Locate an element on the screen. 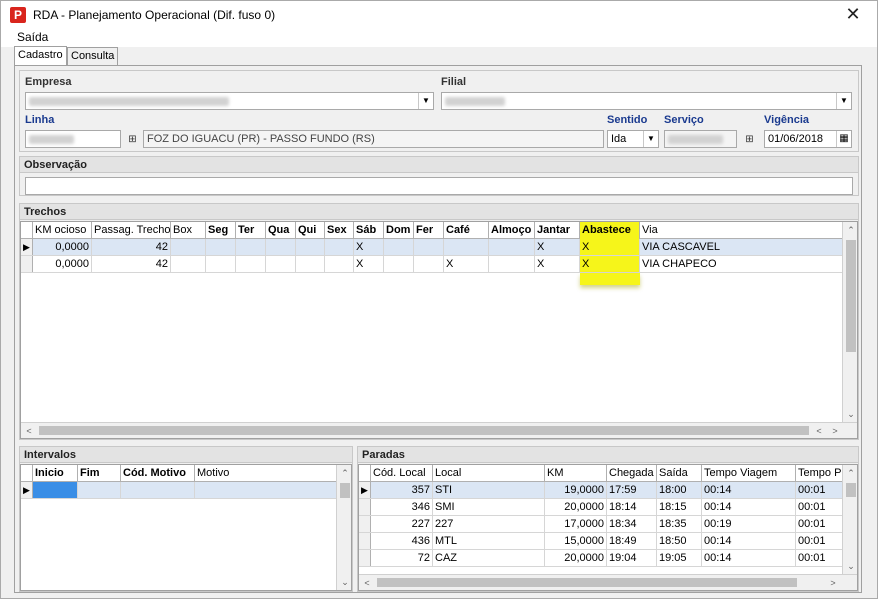 The height and width of the screenshot is (599, 878). col-jantar: Jantar is located at coordinates (557, 230).